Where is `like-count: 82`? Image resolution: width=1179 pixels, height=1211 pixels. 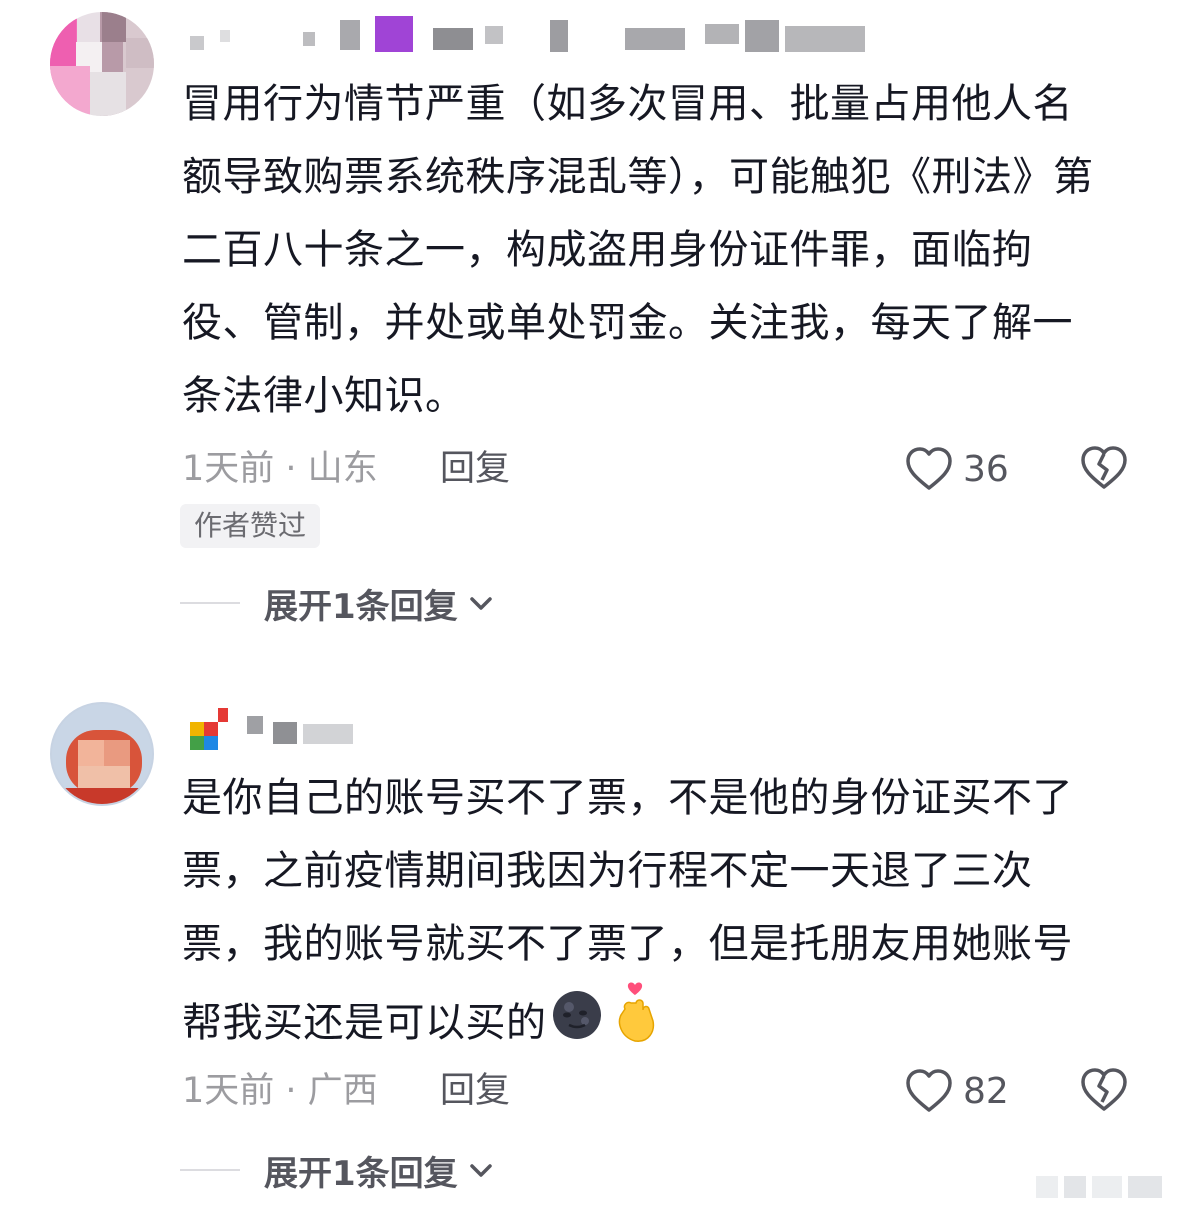
like-count: 82 is located at coordinates (986, 1091).